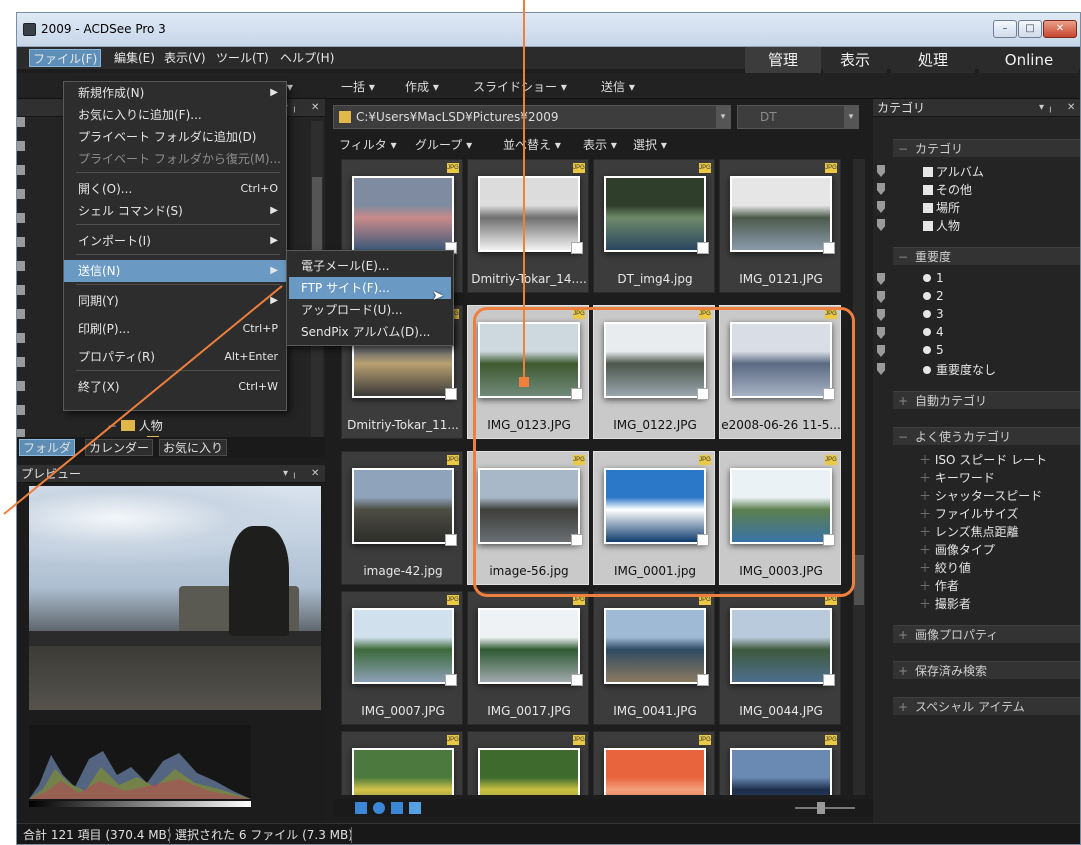  Describe the element at coordinates (175, 211) in the screenshot. I see `file-menu-item: シェル コマンド(S) ▶` at that location.